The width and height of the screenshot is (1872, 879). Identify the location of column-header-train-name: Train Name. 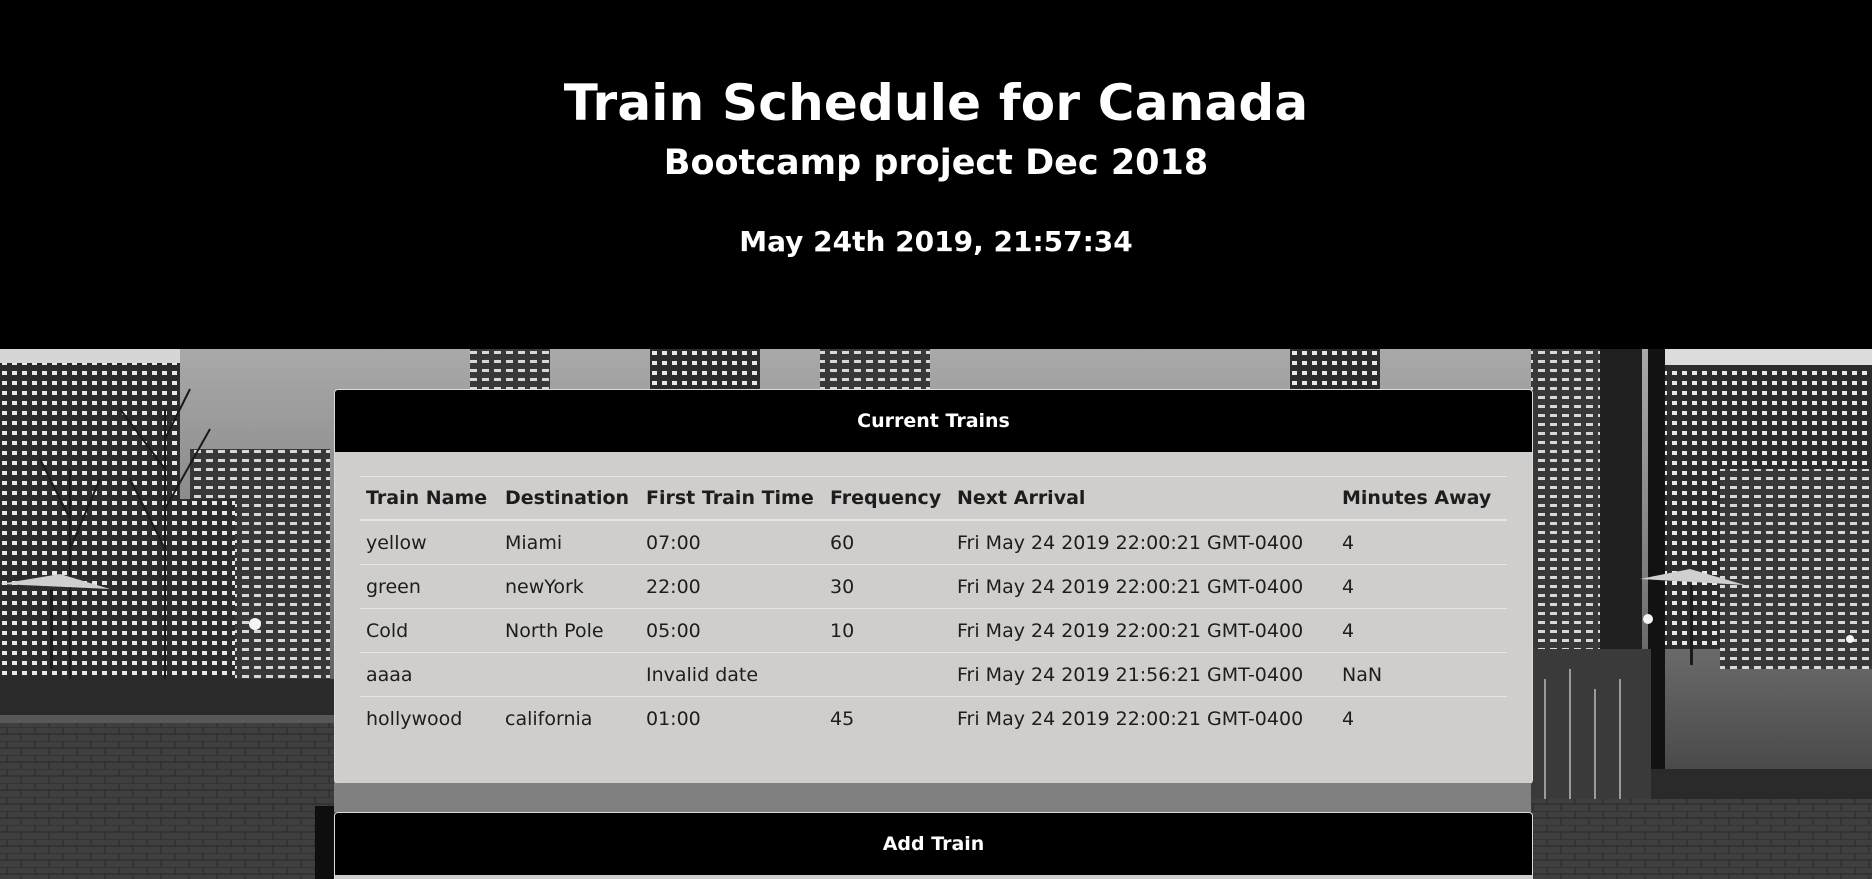
(429, 498).